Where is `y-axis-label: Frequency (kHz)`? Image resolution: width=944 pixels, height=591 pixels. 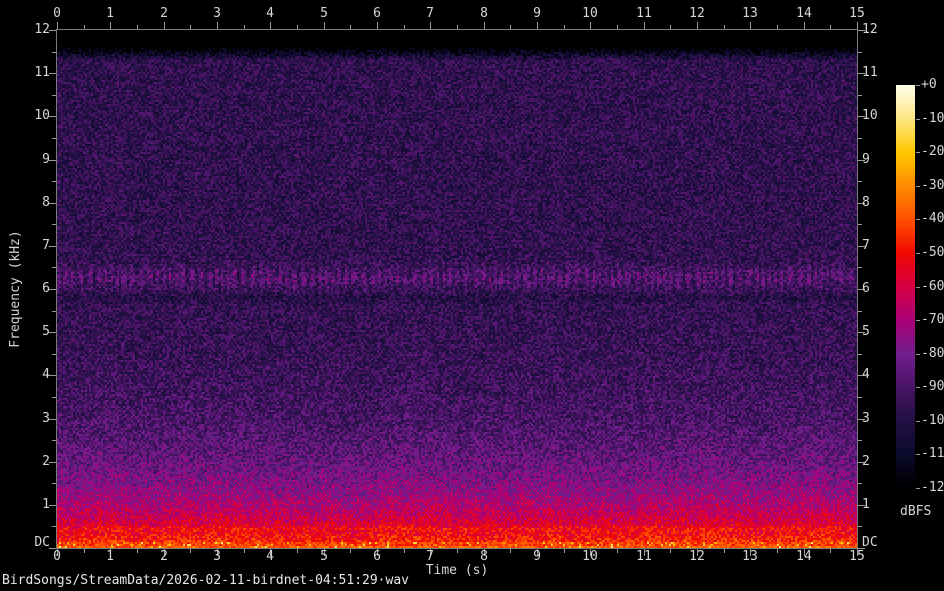
y-axis-label: Frequency (kHz) is located at coordinates (15, 289).